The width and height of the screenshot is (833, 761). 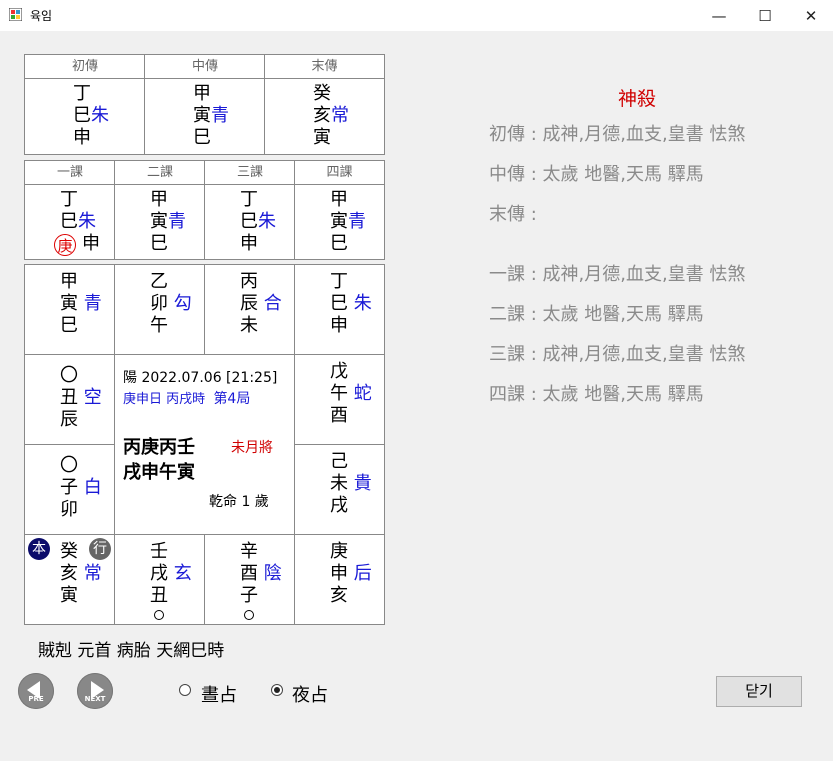 I want to click on header-sanke: 三課, so click(x=250, y=173).